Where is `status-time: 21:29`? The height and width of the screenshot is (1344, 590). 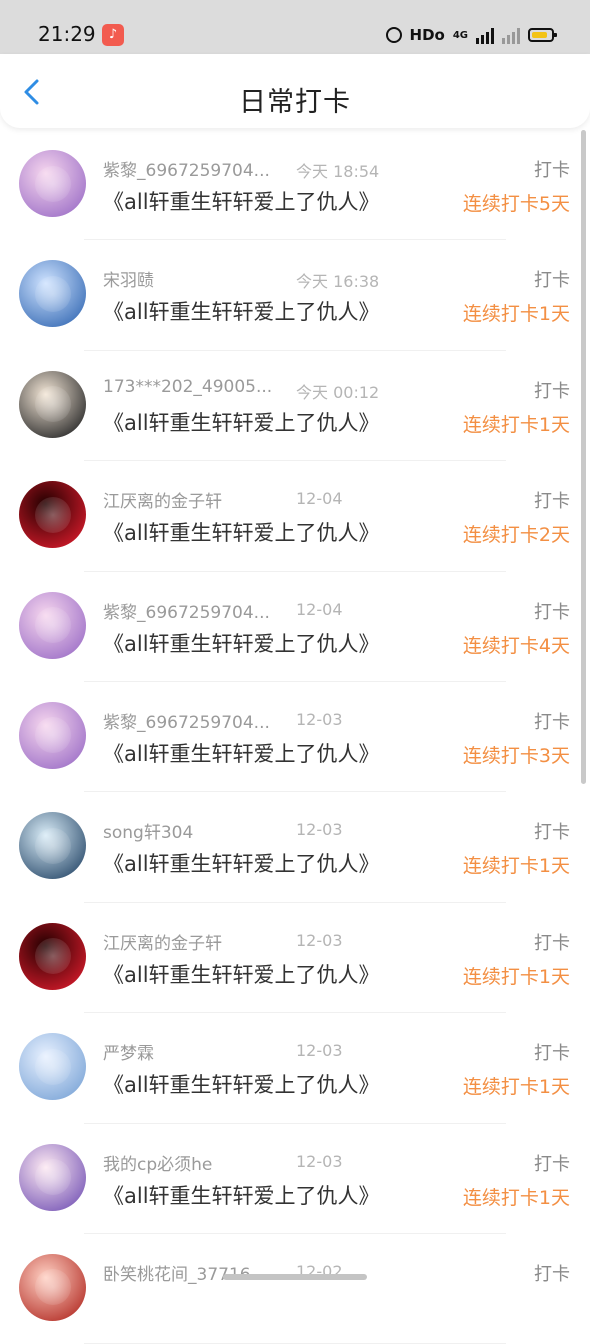 status-time: 21:29 is located at coordinates (67, 34).